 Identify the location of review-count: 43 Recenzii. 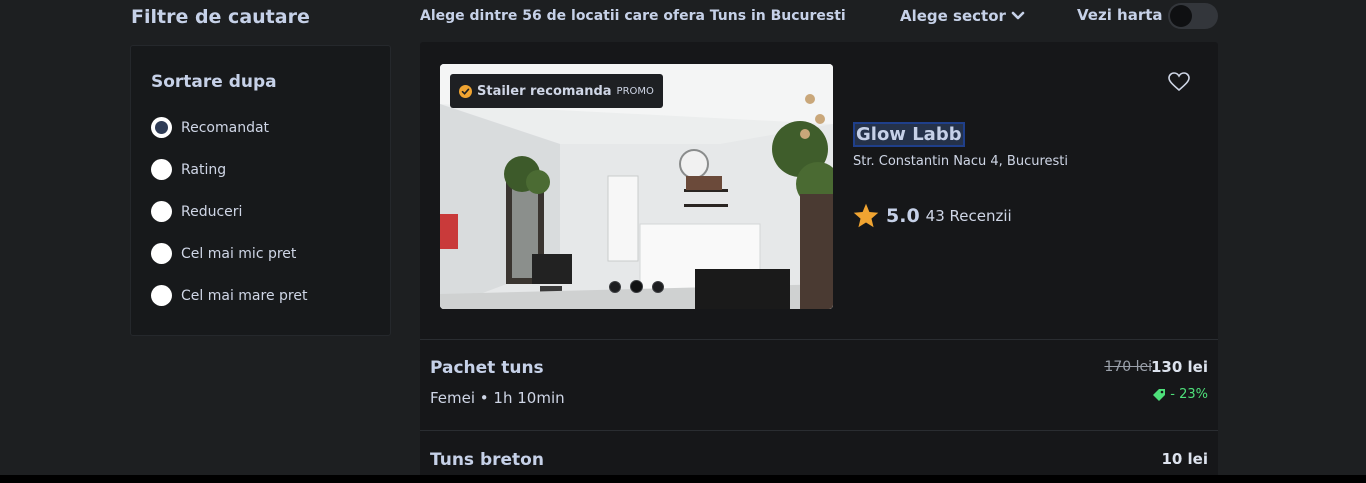
(968, 216).